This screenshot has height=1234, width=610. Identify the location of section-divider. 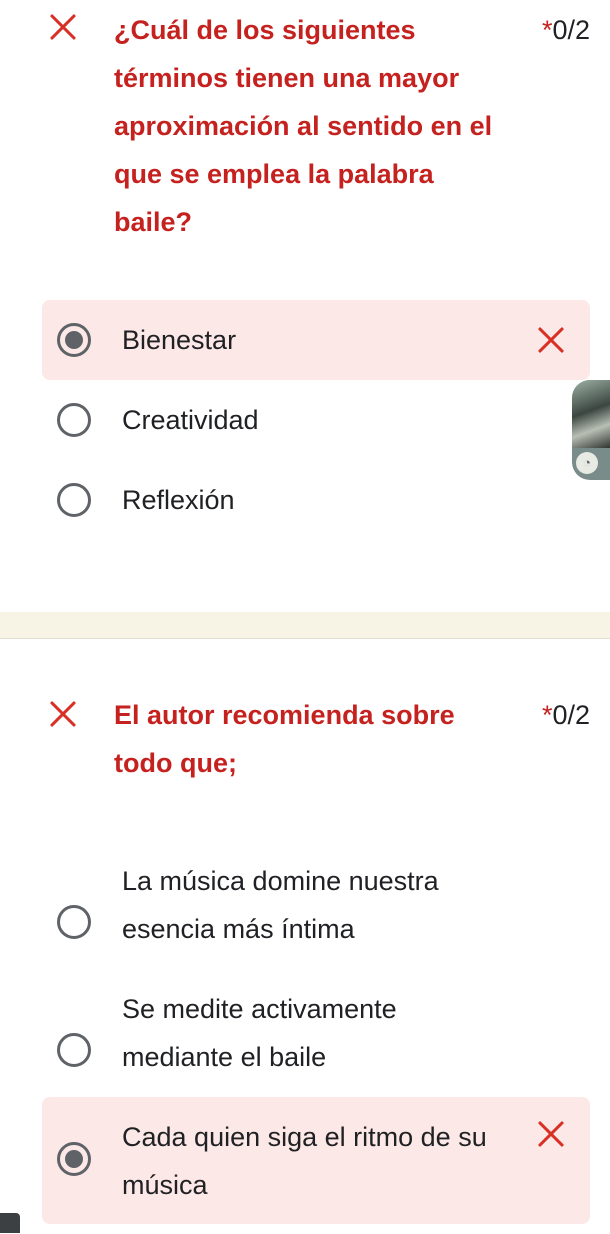
(305, 625).